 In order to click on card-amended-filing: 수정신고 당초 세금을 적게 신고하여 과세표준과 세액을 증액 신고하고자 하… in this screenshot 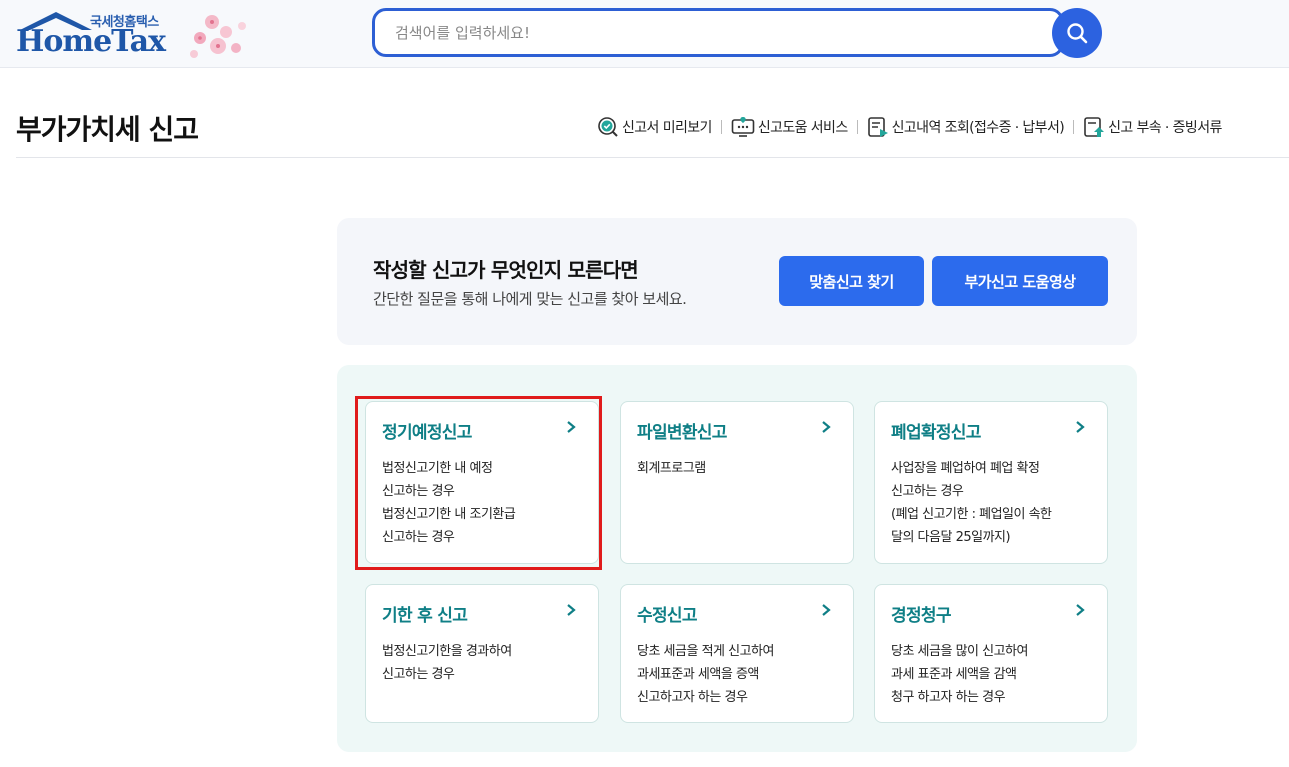, I will do `click(737, 653)`.